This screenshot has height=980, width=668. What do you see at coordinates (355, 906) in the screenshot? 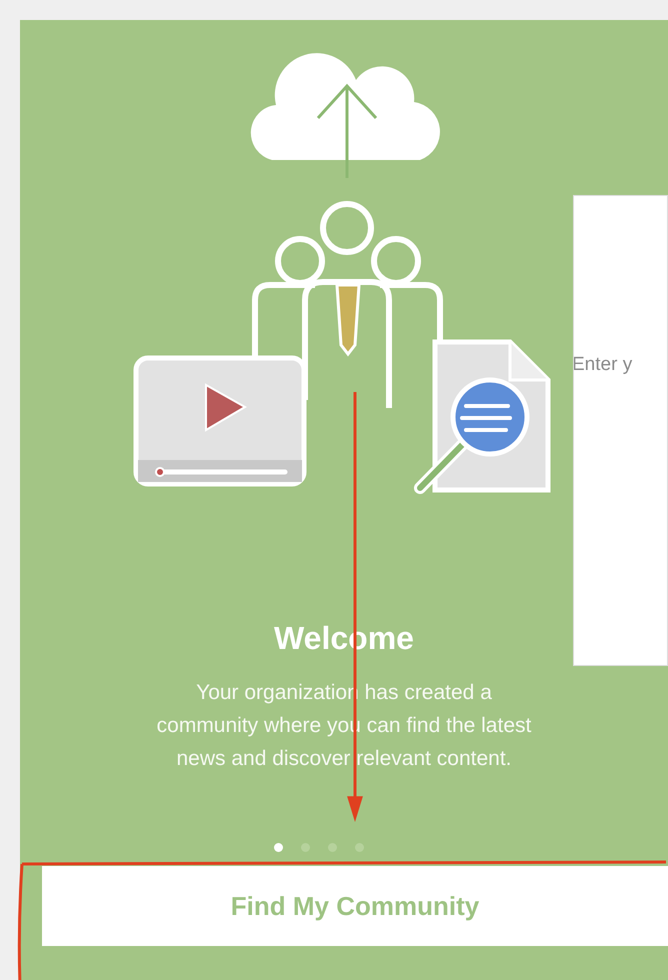
I see `find-community-button: Find My Community` at bounding box center [355, 906].